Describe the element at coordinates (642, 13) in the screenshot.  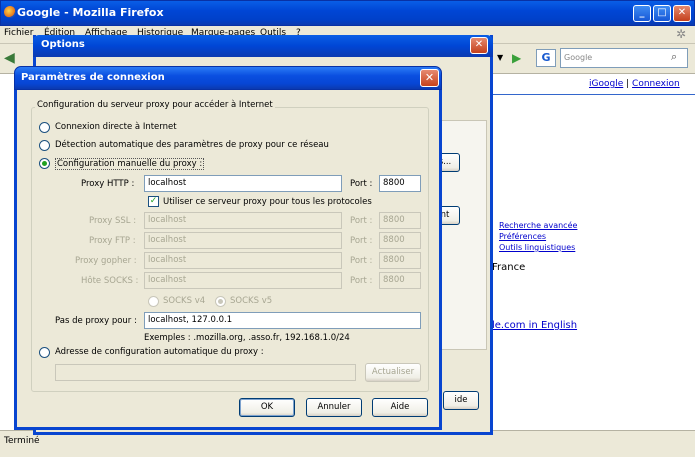
I see `minimize-button: _` at that location.